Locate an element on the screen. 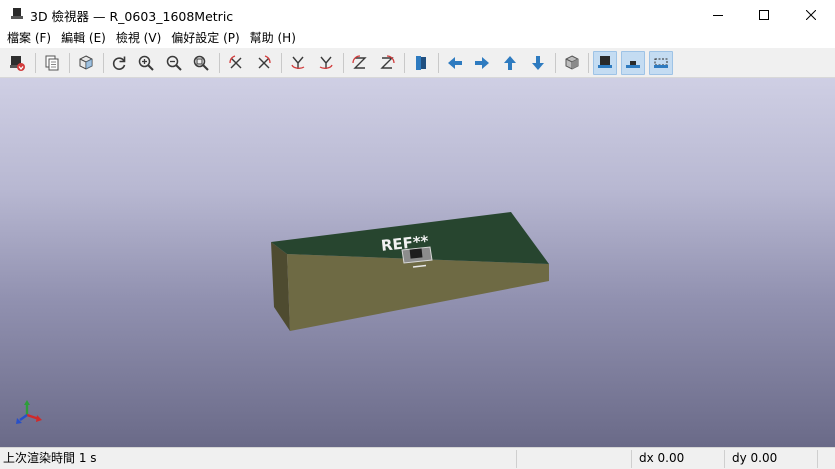 The image size is (835, 469). monitor-icon is located at coordinates (17, 14).